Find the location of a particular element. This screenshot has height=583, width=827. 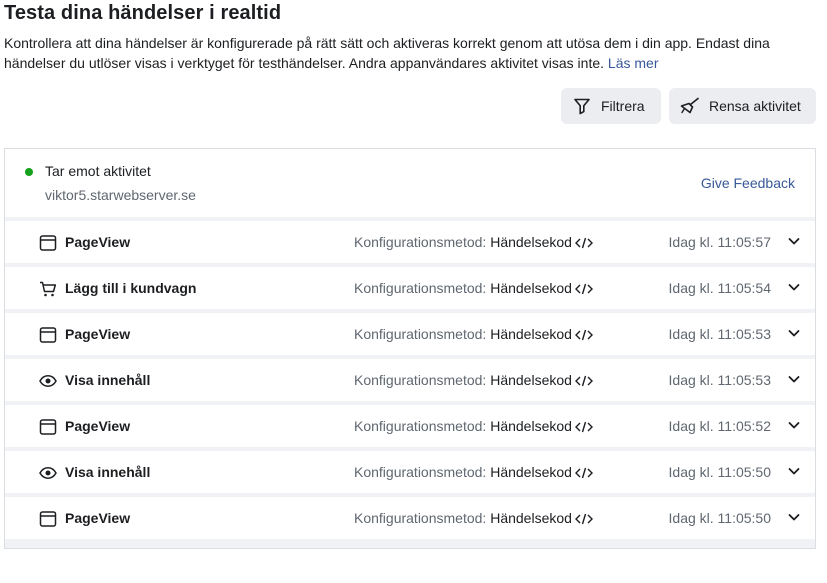

broom-icon is located at coordinates (690, 106).